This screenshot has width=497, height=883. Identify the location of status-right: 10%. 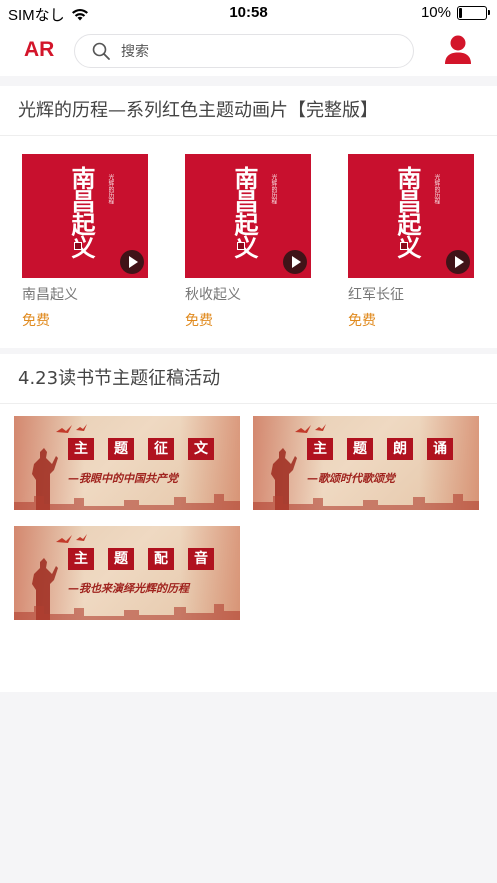
(455, 12).